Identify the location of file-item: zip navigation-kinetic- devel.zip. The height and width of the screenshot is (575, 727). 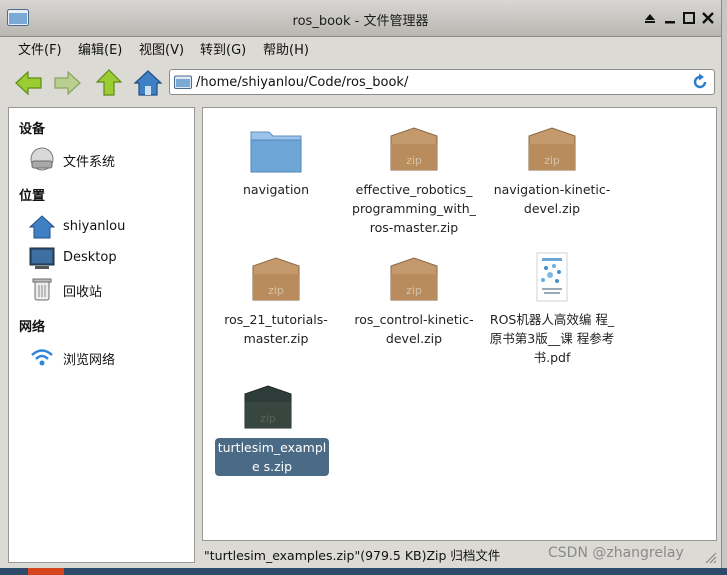
(552, 172).